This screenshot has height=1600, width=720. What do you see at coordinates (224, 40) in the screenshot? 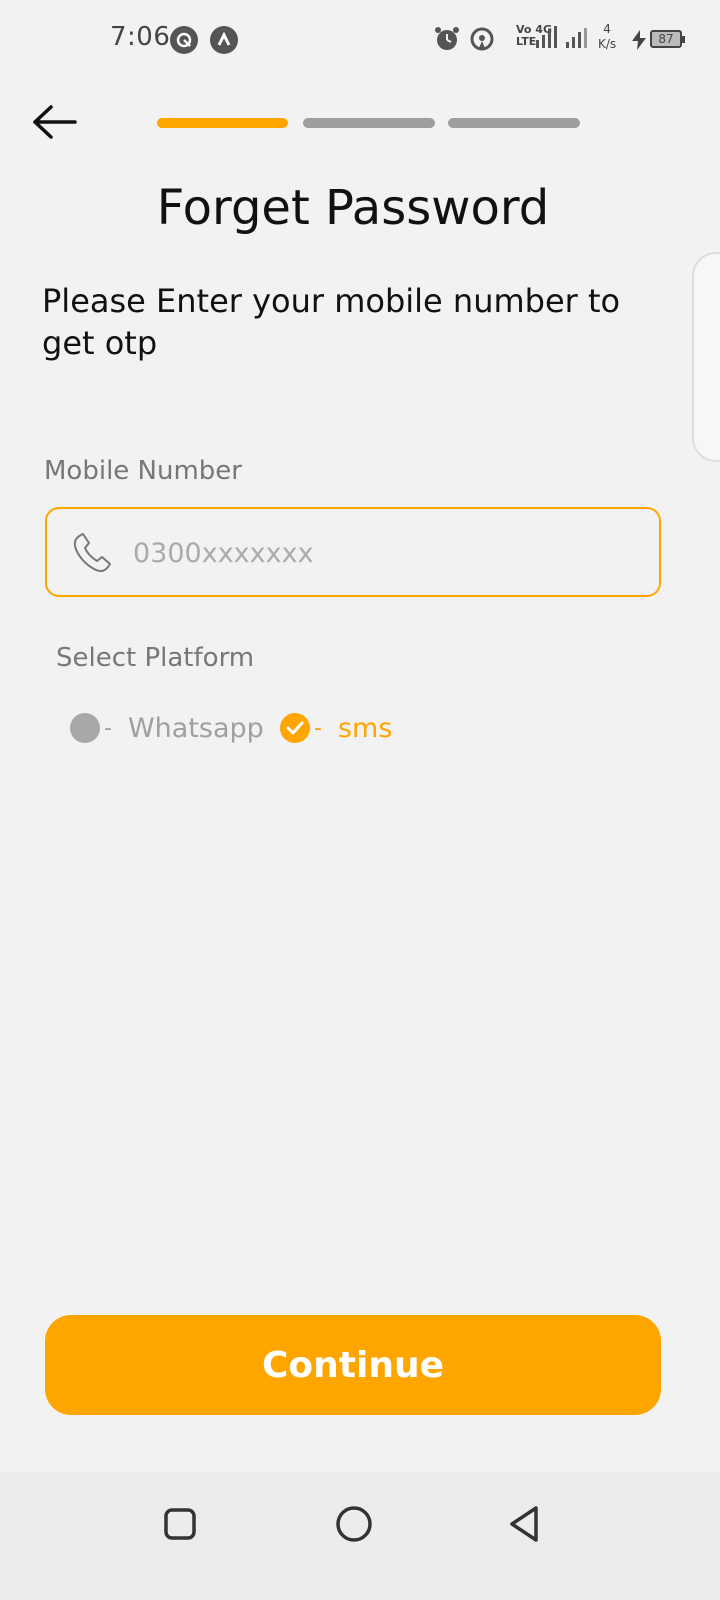
I see `caret-notification-icon` at bounding box center [224, 40].